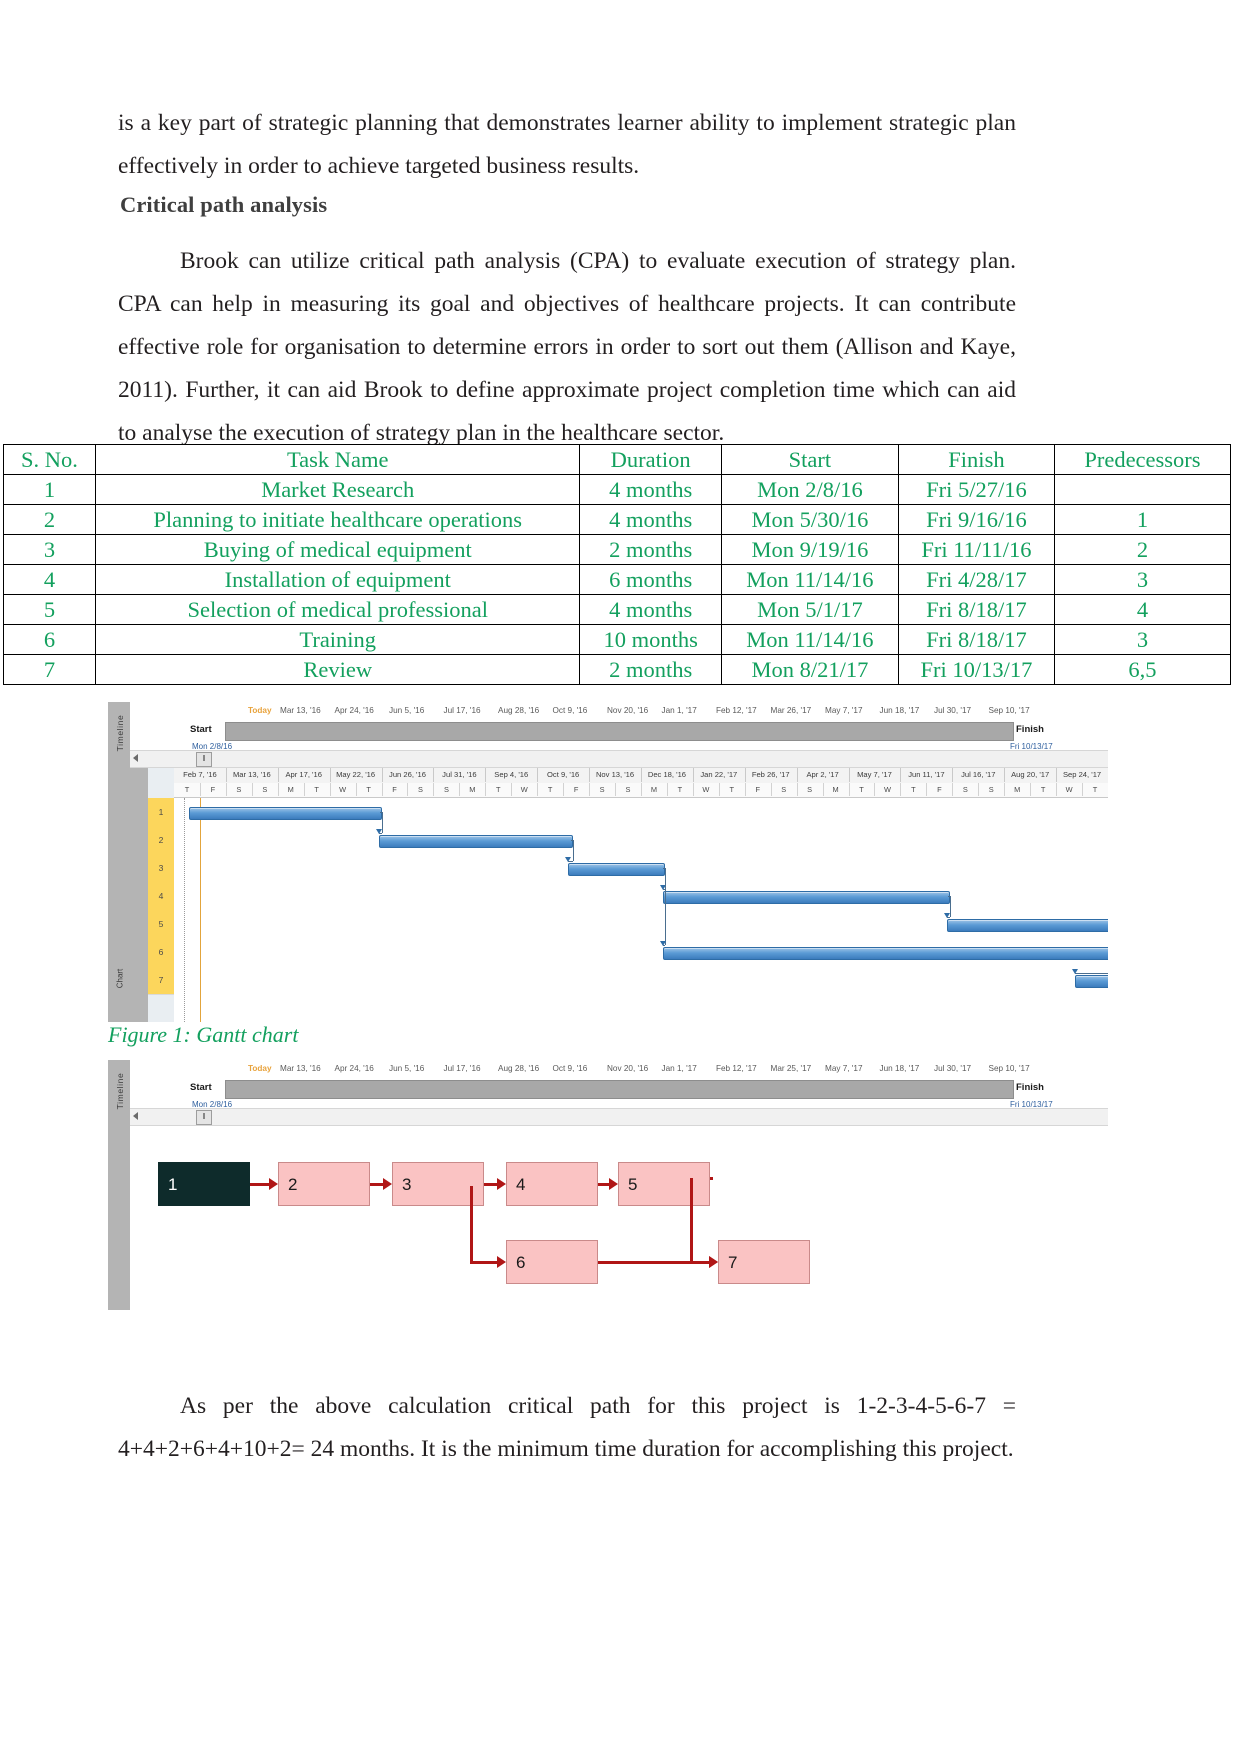 The width and height of the screenshot is (1241, 1754). Describe the element at coordinates (49, 489) in the screenshot. I see `table-cell-r0-c0: 1` at that location.